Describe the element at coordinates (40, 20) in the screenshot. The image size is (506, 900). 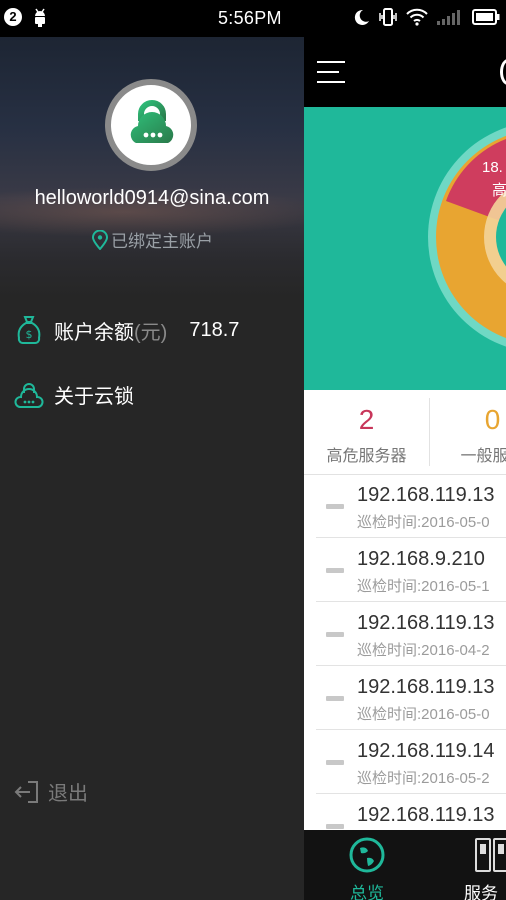
I see `android-icon` at that location.